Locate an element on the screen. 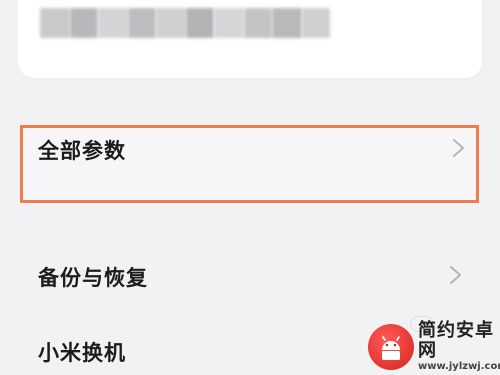 The height and width of the screenshot is (375, 500). backup-restore-label: 备份与恢复 is located at coordinates (93, 278).